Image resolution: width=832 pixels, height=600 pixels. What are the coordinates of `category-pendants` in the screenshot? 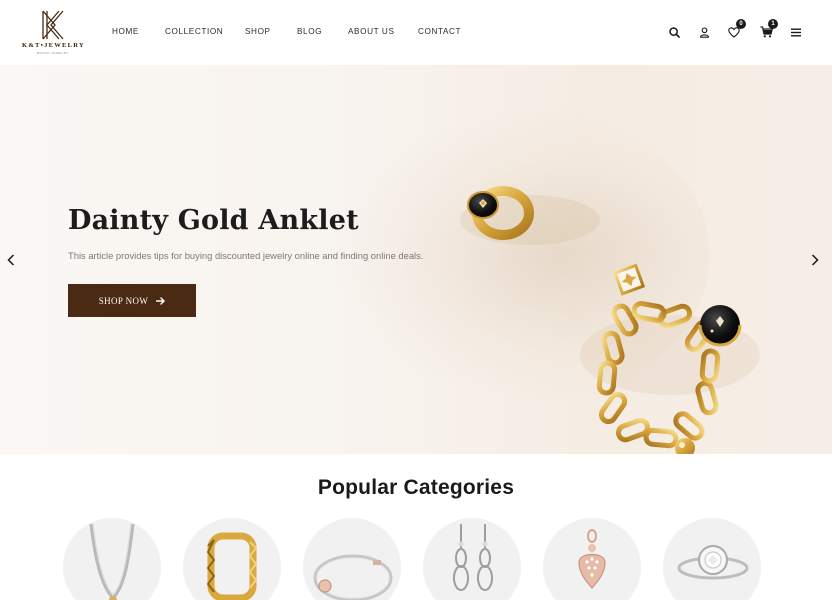 It's located at (592, 559).